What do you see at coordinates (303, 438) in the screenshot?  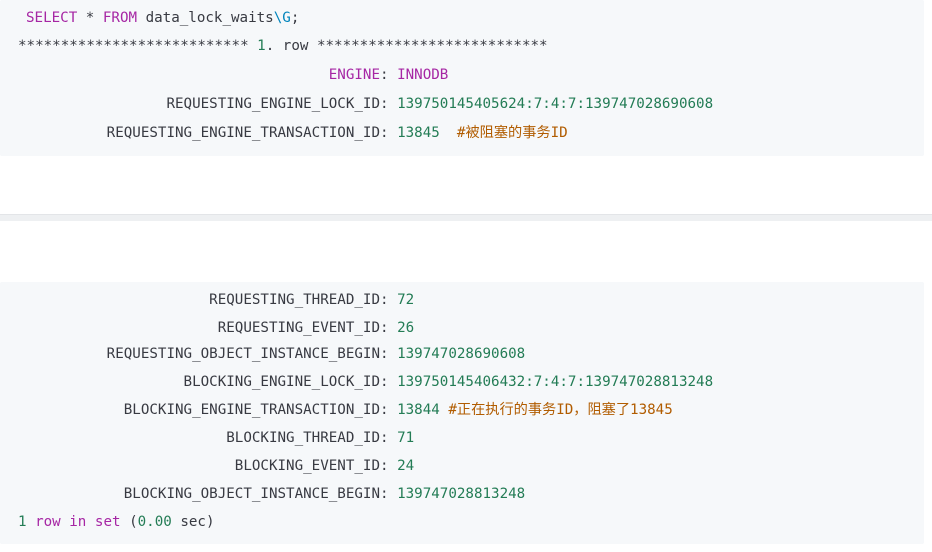 I see `field-name: BLOCKING_THREAD_ID` at bounding box center [303, 438].